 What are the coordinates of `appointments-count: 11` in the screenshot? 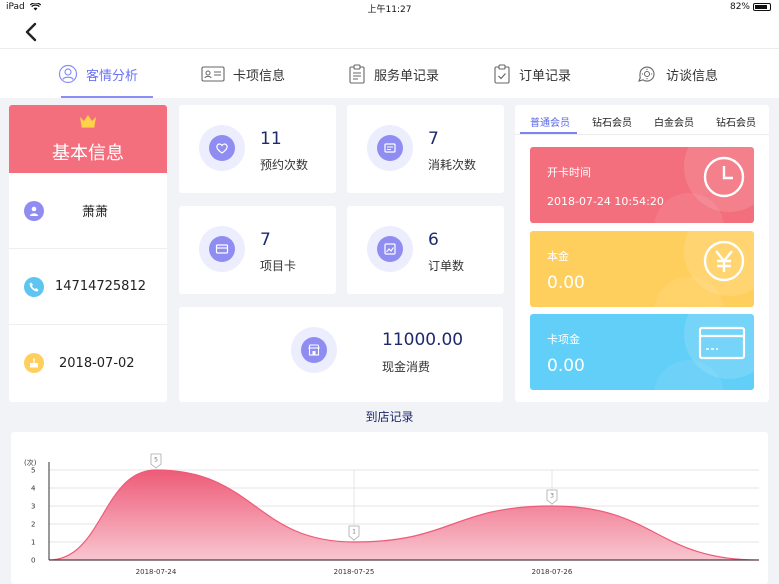 It's located at (271, 139).